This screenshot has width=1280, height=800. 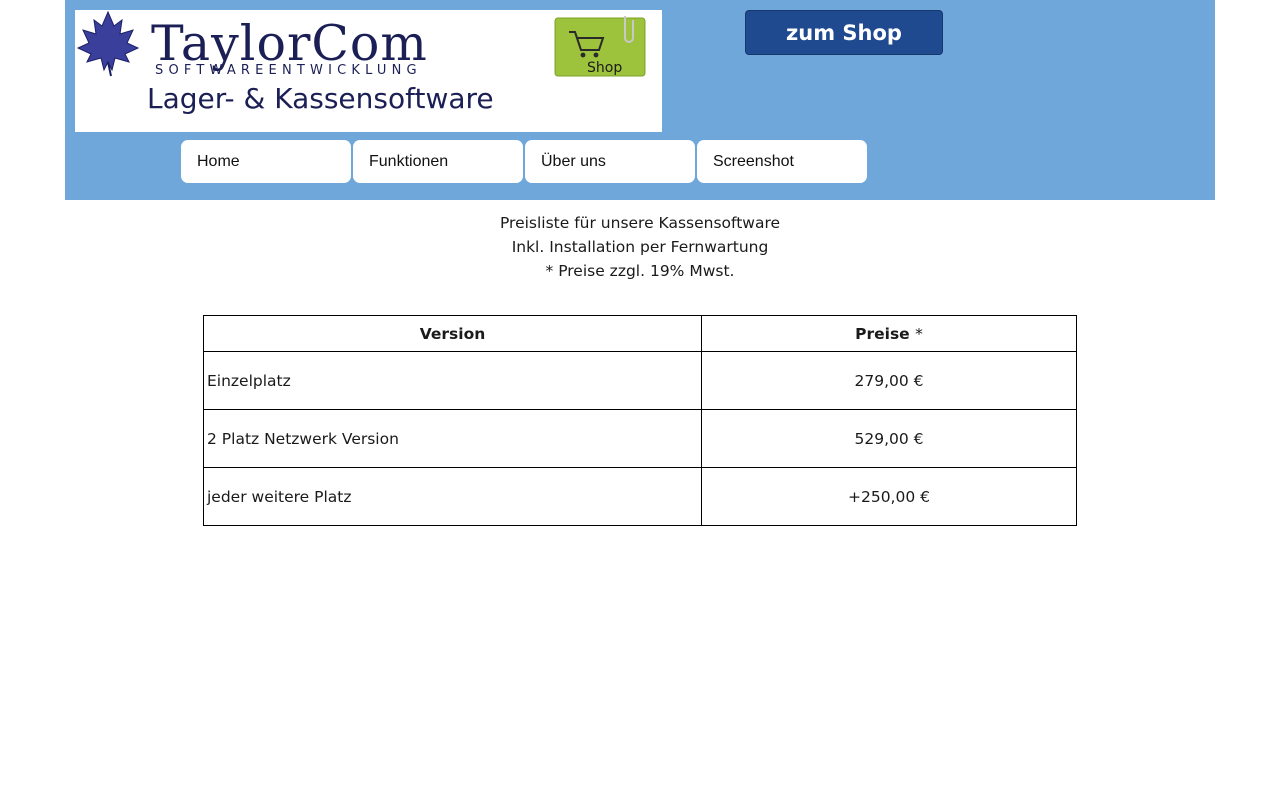 I want to click on table-header-row: Version Preise *, so click(x=640, y=333).